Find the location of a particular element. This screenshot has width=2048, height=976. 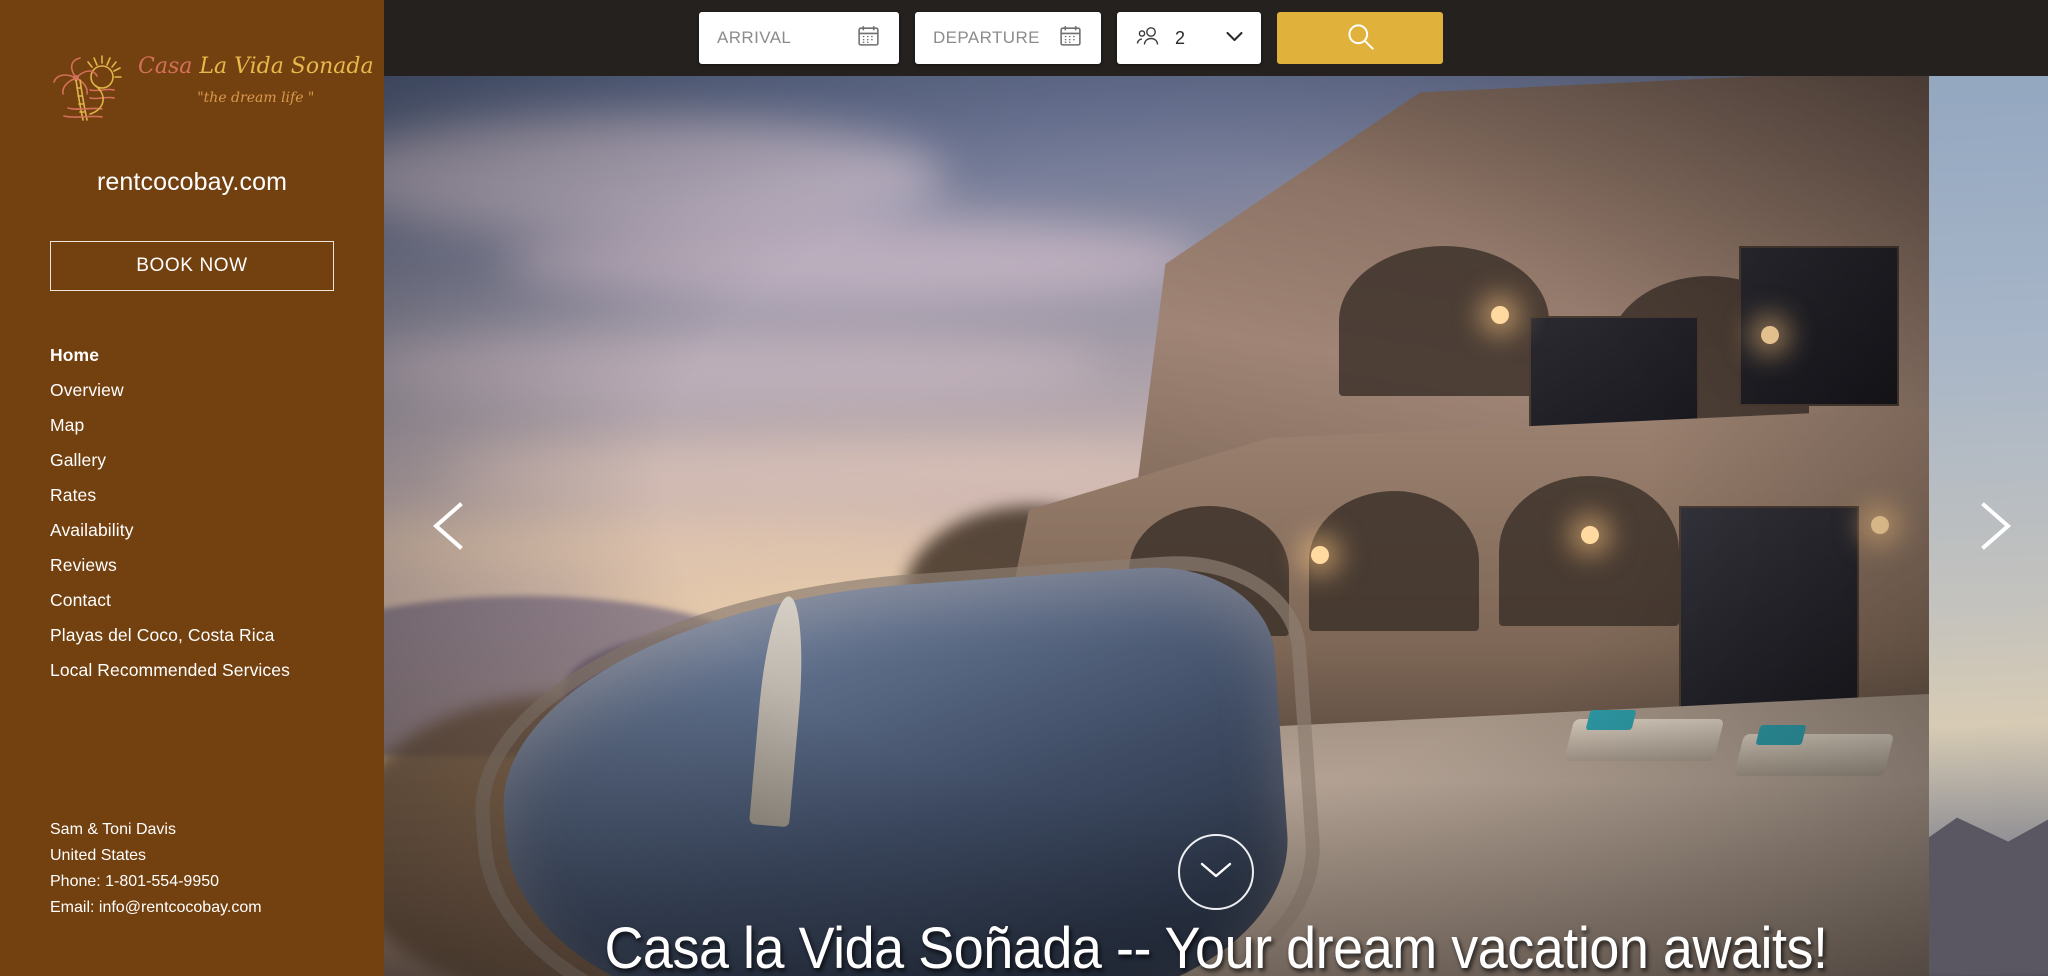

scroll-down-button is located at coordinates (1216, 872).